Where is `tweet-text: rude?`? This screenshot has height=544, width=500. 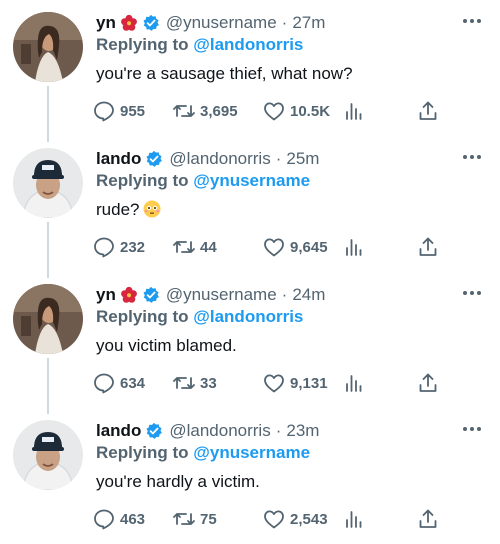
tweet-text: rude? is located at coordinates (118, 209).